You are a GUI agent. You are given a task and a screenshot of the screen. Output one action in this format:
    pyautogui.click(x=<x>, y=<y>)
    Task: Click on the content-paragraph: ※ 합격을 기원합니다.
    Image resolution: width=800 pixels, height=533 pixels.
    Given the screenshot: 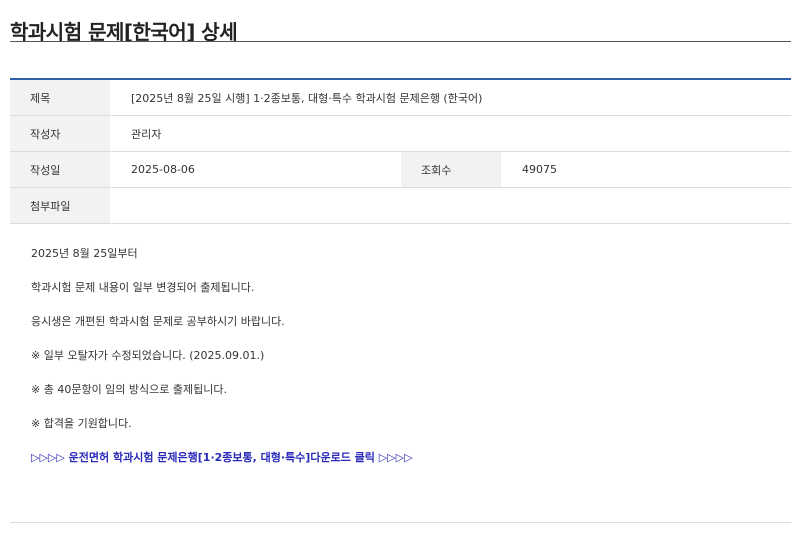 What is the action you would take?
    pyautogui.click(x=81, y=423)
    